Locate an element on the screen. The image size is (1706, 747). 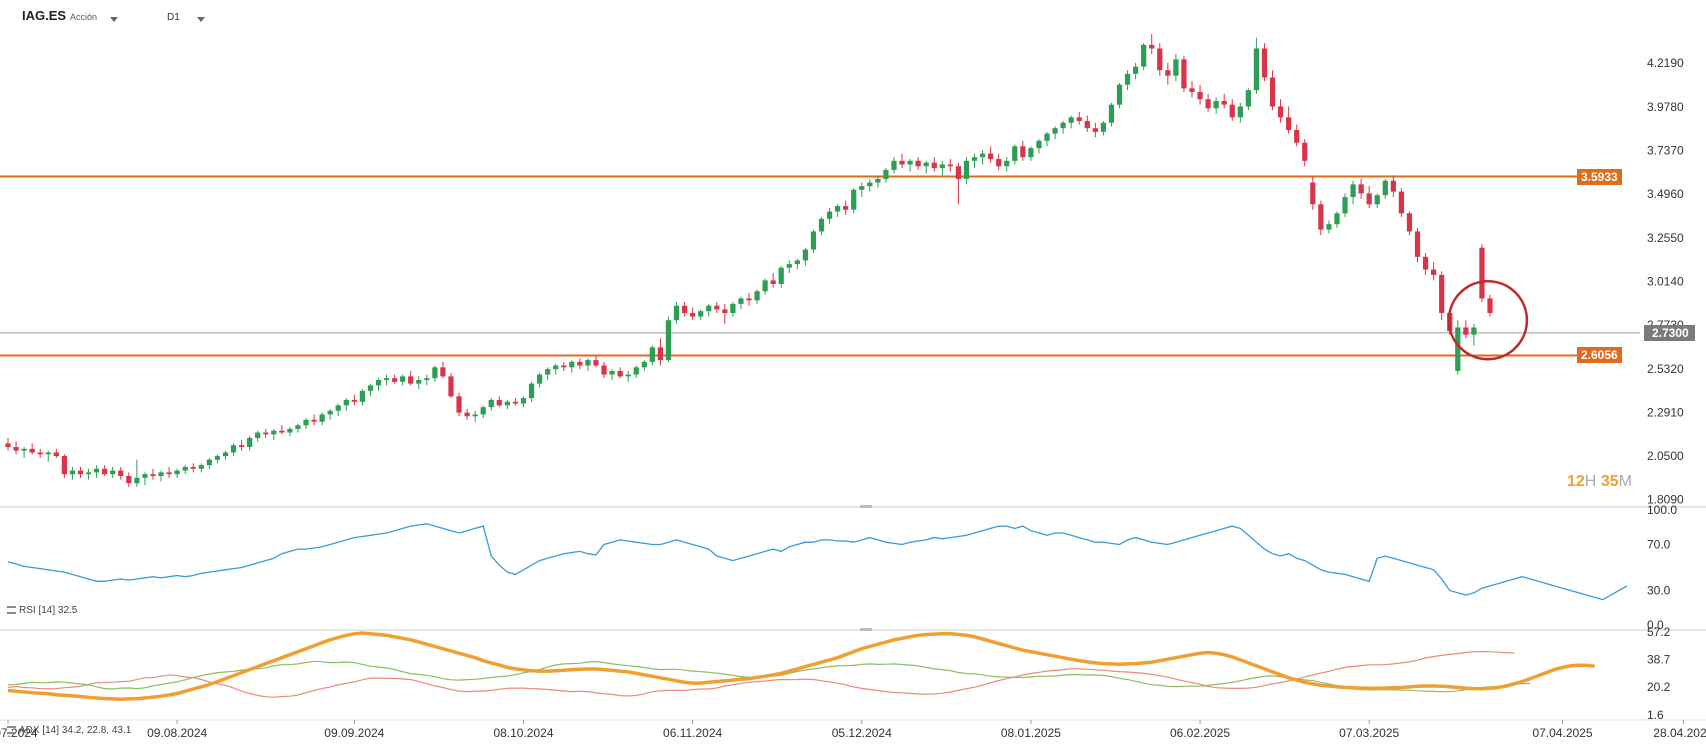
x-axis-tick-label: 28.04.2025 is located at coordinates (1679, 733).